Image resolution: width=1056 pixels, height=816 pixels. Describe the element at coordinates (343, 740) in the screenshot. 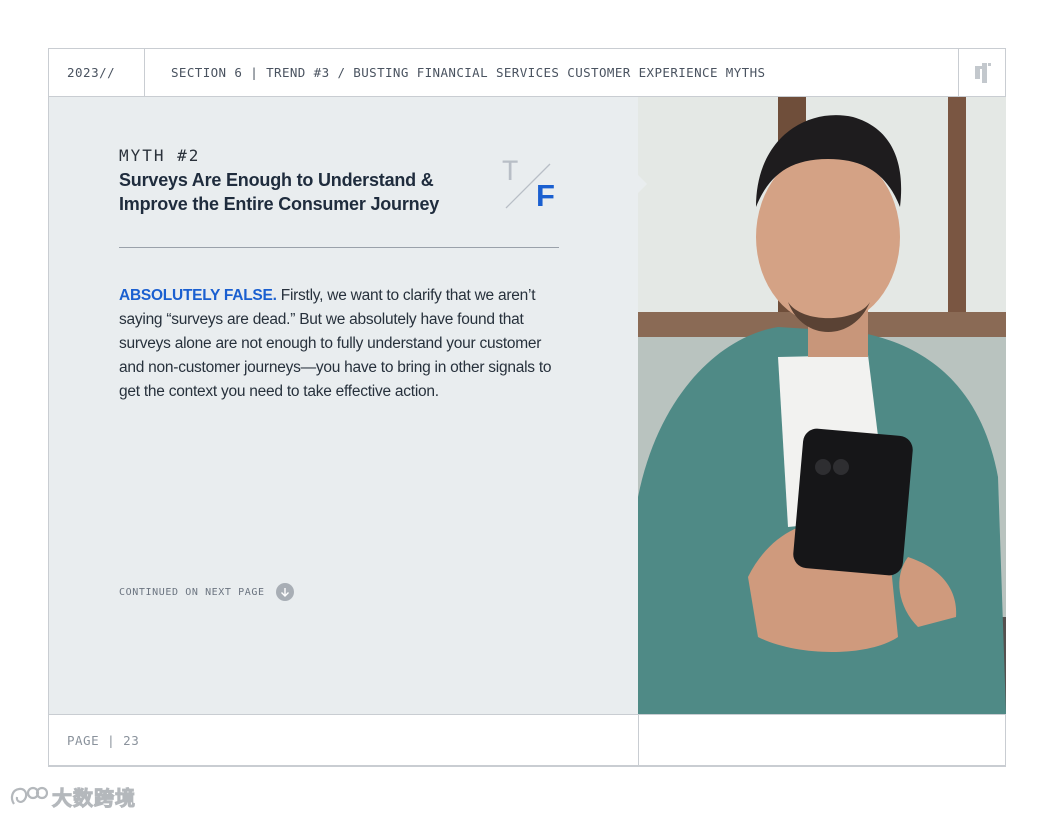

I see `page-footer: PAGE | 23` at that location.